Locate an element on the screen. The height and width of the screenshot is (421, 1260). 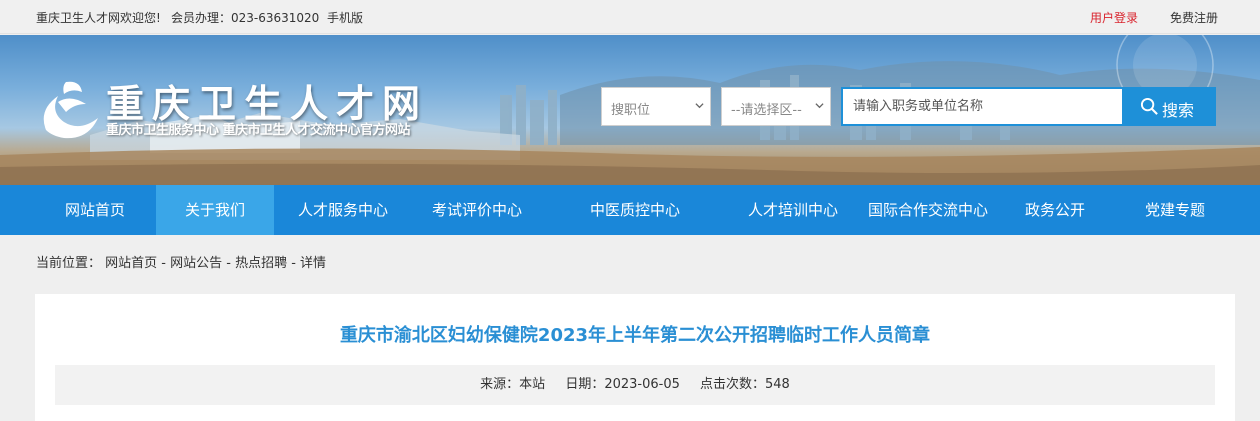
search-field is located at coordinates (982, 106).